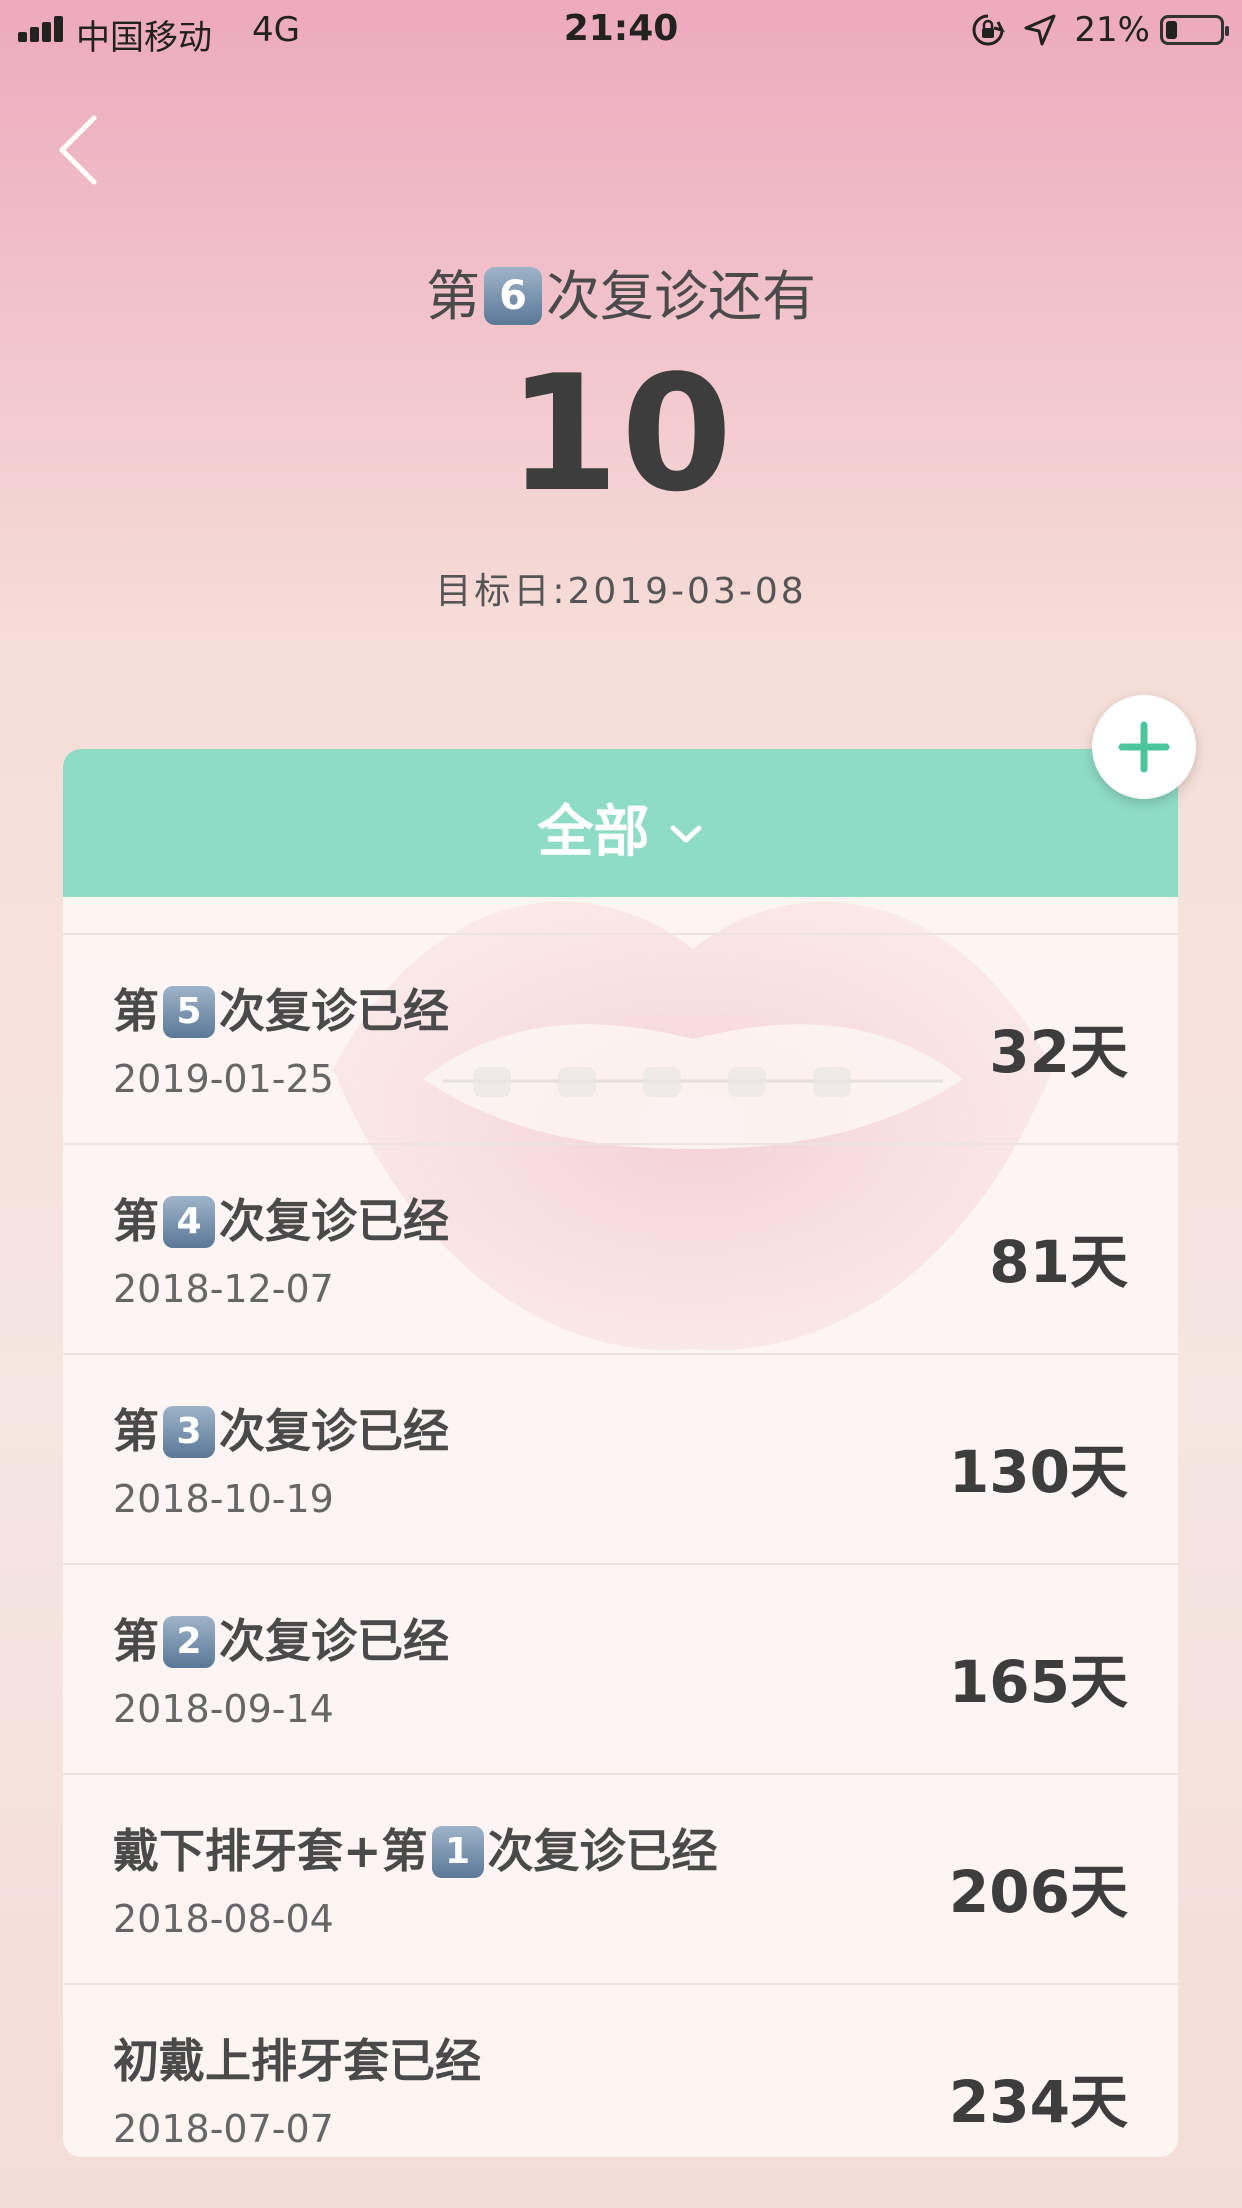 The height and width of the screenshot is (2208, 1242). I want to click on add-record-button, so click(1144, 747).